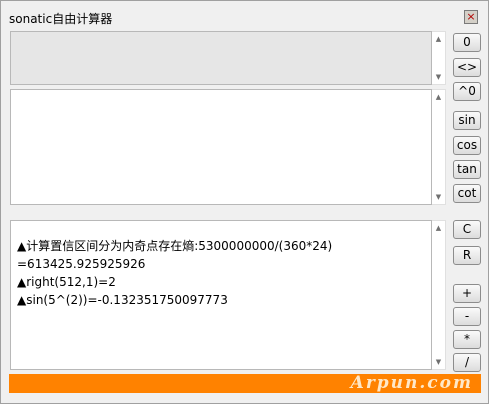 Image resolution: width=489 pixels, height=404 pixels. What do you see at coordinates (467, 42) in the screenshot?
I see `zero-button: 0` at bounding box center [467, 42].